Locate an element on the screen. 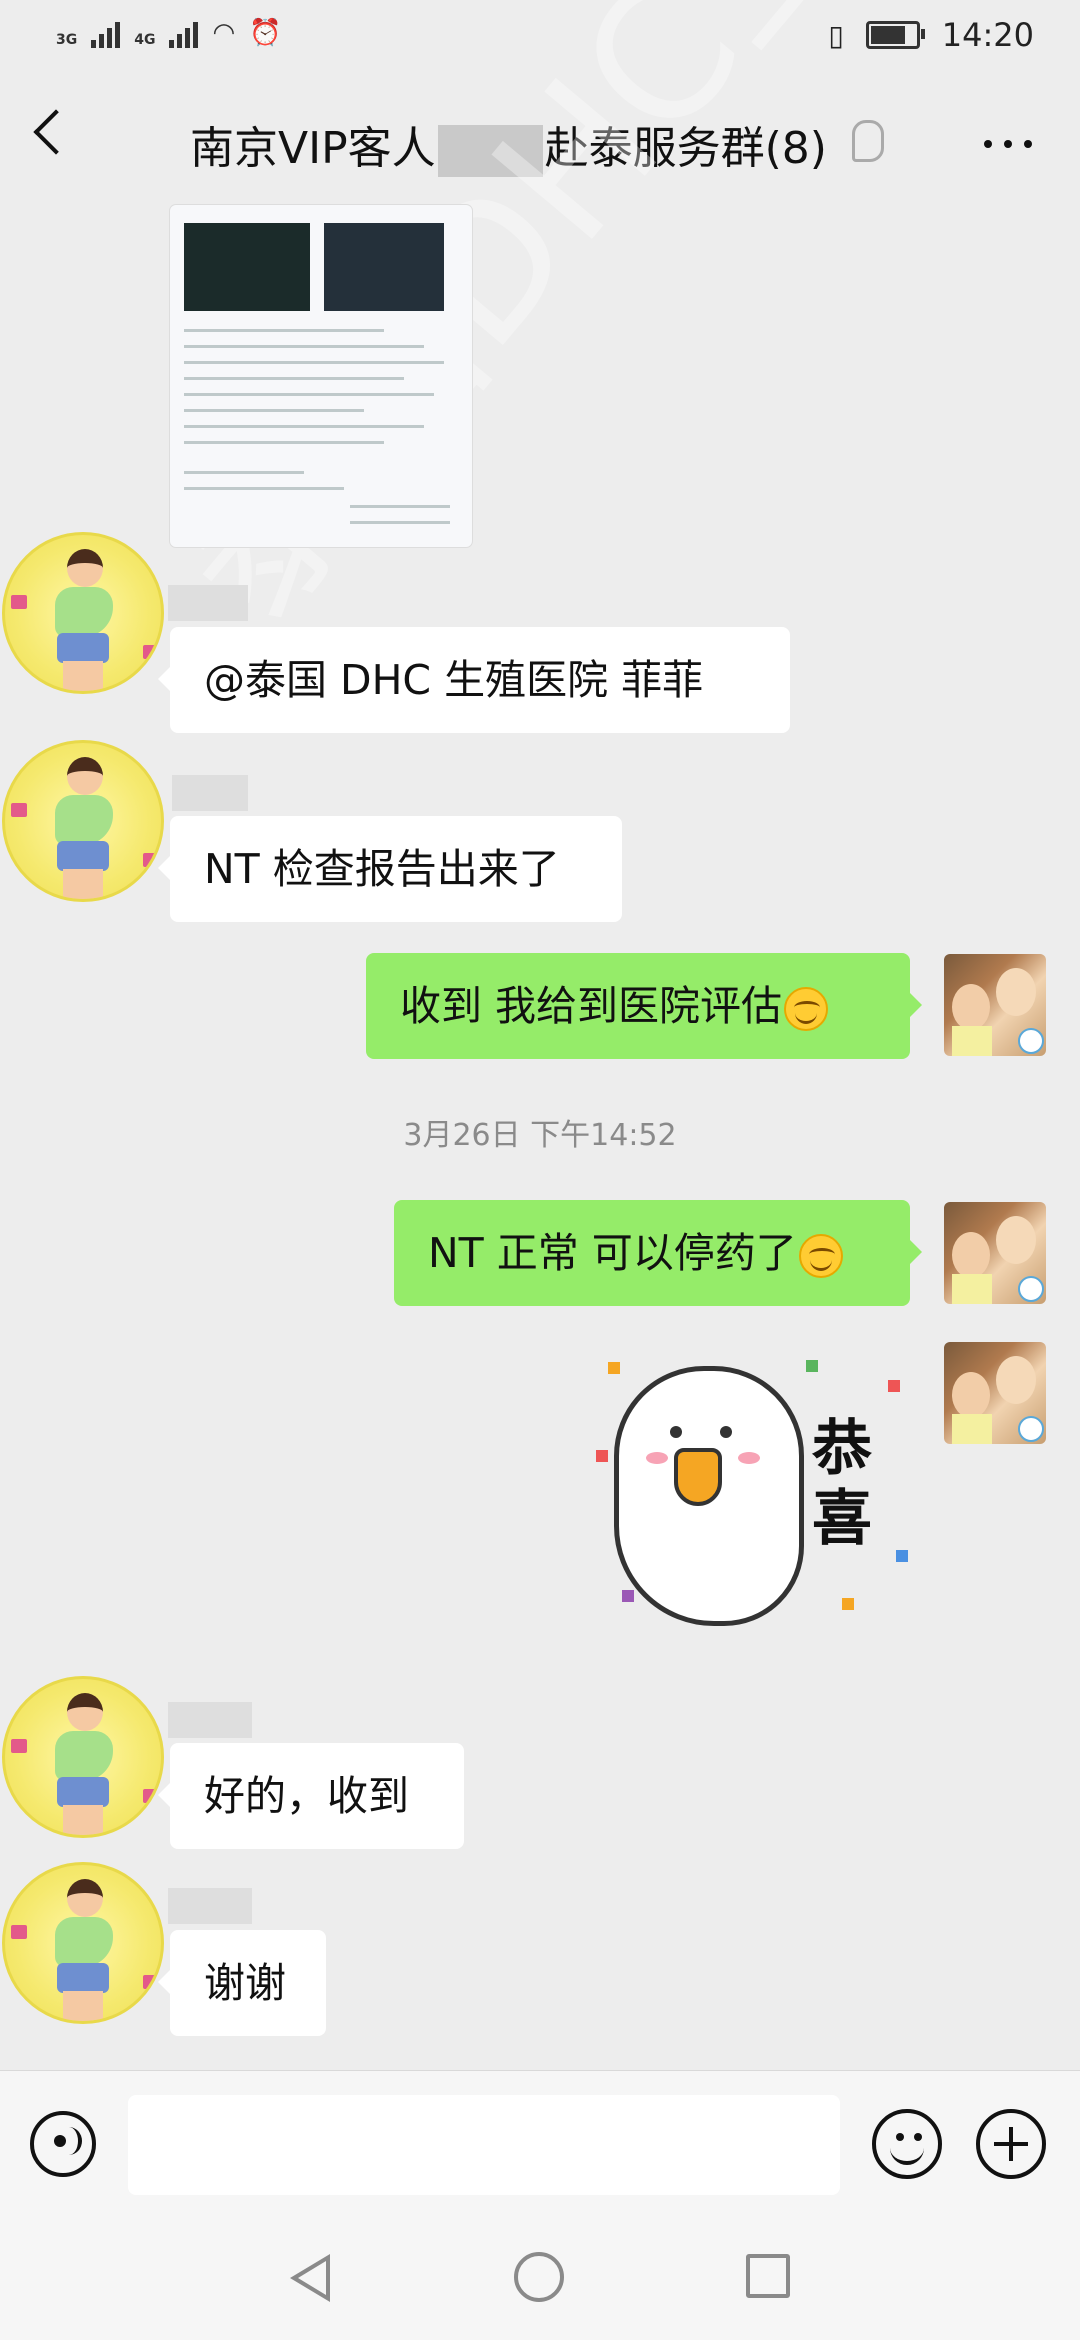 The width and height of the screenshot is (1080, 2340). status-bar: 3G 4G ◠ ⏰ ▯ 14:20 is located at coordinates (540, 36).